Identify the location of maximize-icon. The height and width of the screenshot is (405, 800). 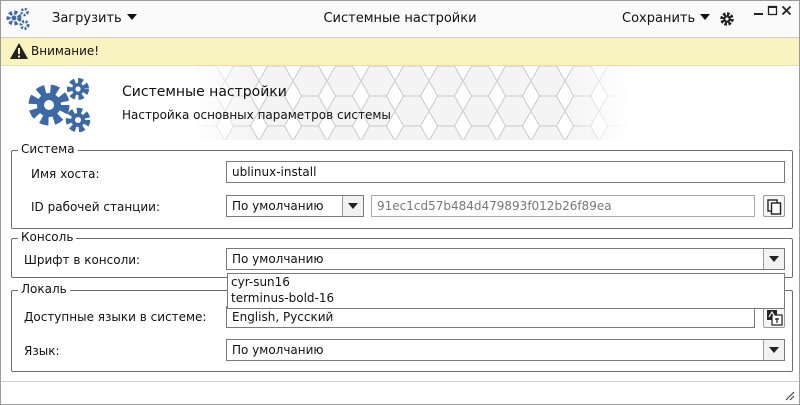
(772, 10).